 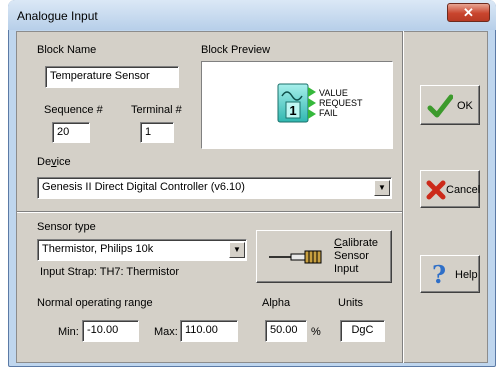 What do you see at coordinates (463, 190) in the screenshot?
I see `cancel-button-label: Cancel` at bounding box center [463, 190].